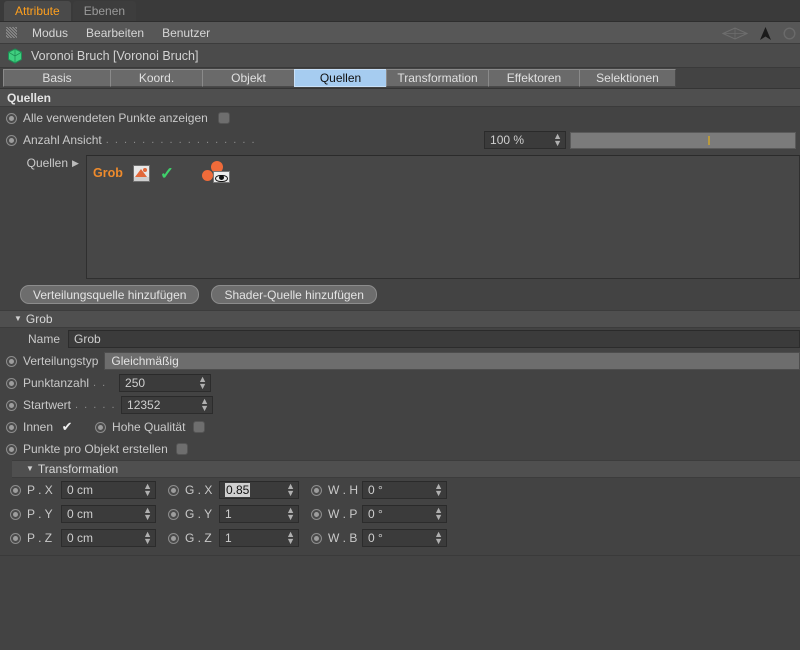 The image size is (800, 650). Describe the element at coordinates (228, 514) in the screenshot. I see `scale-y-value: 1` at that location.